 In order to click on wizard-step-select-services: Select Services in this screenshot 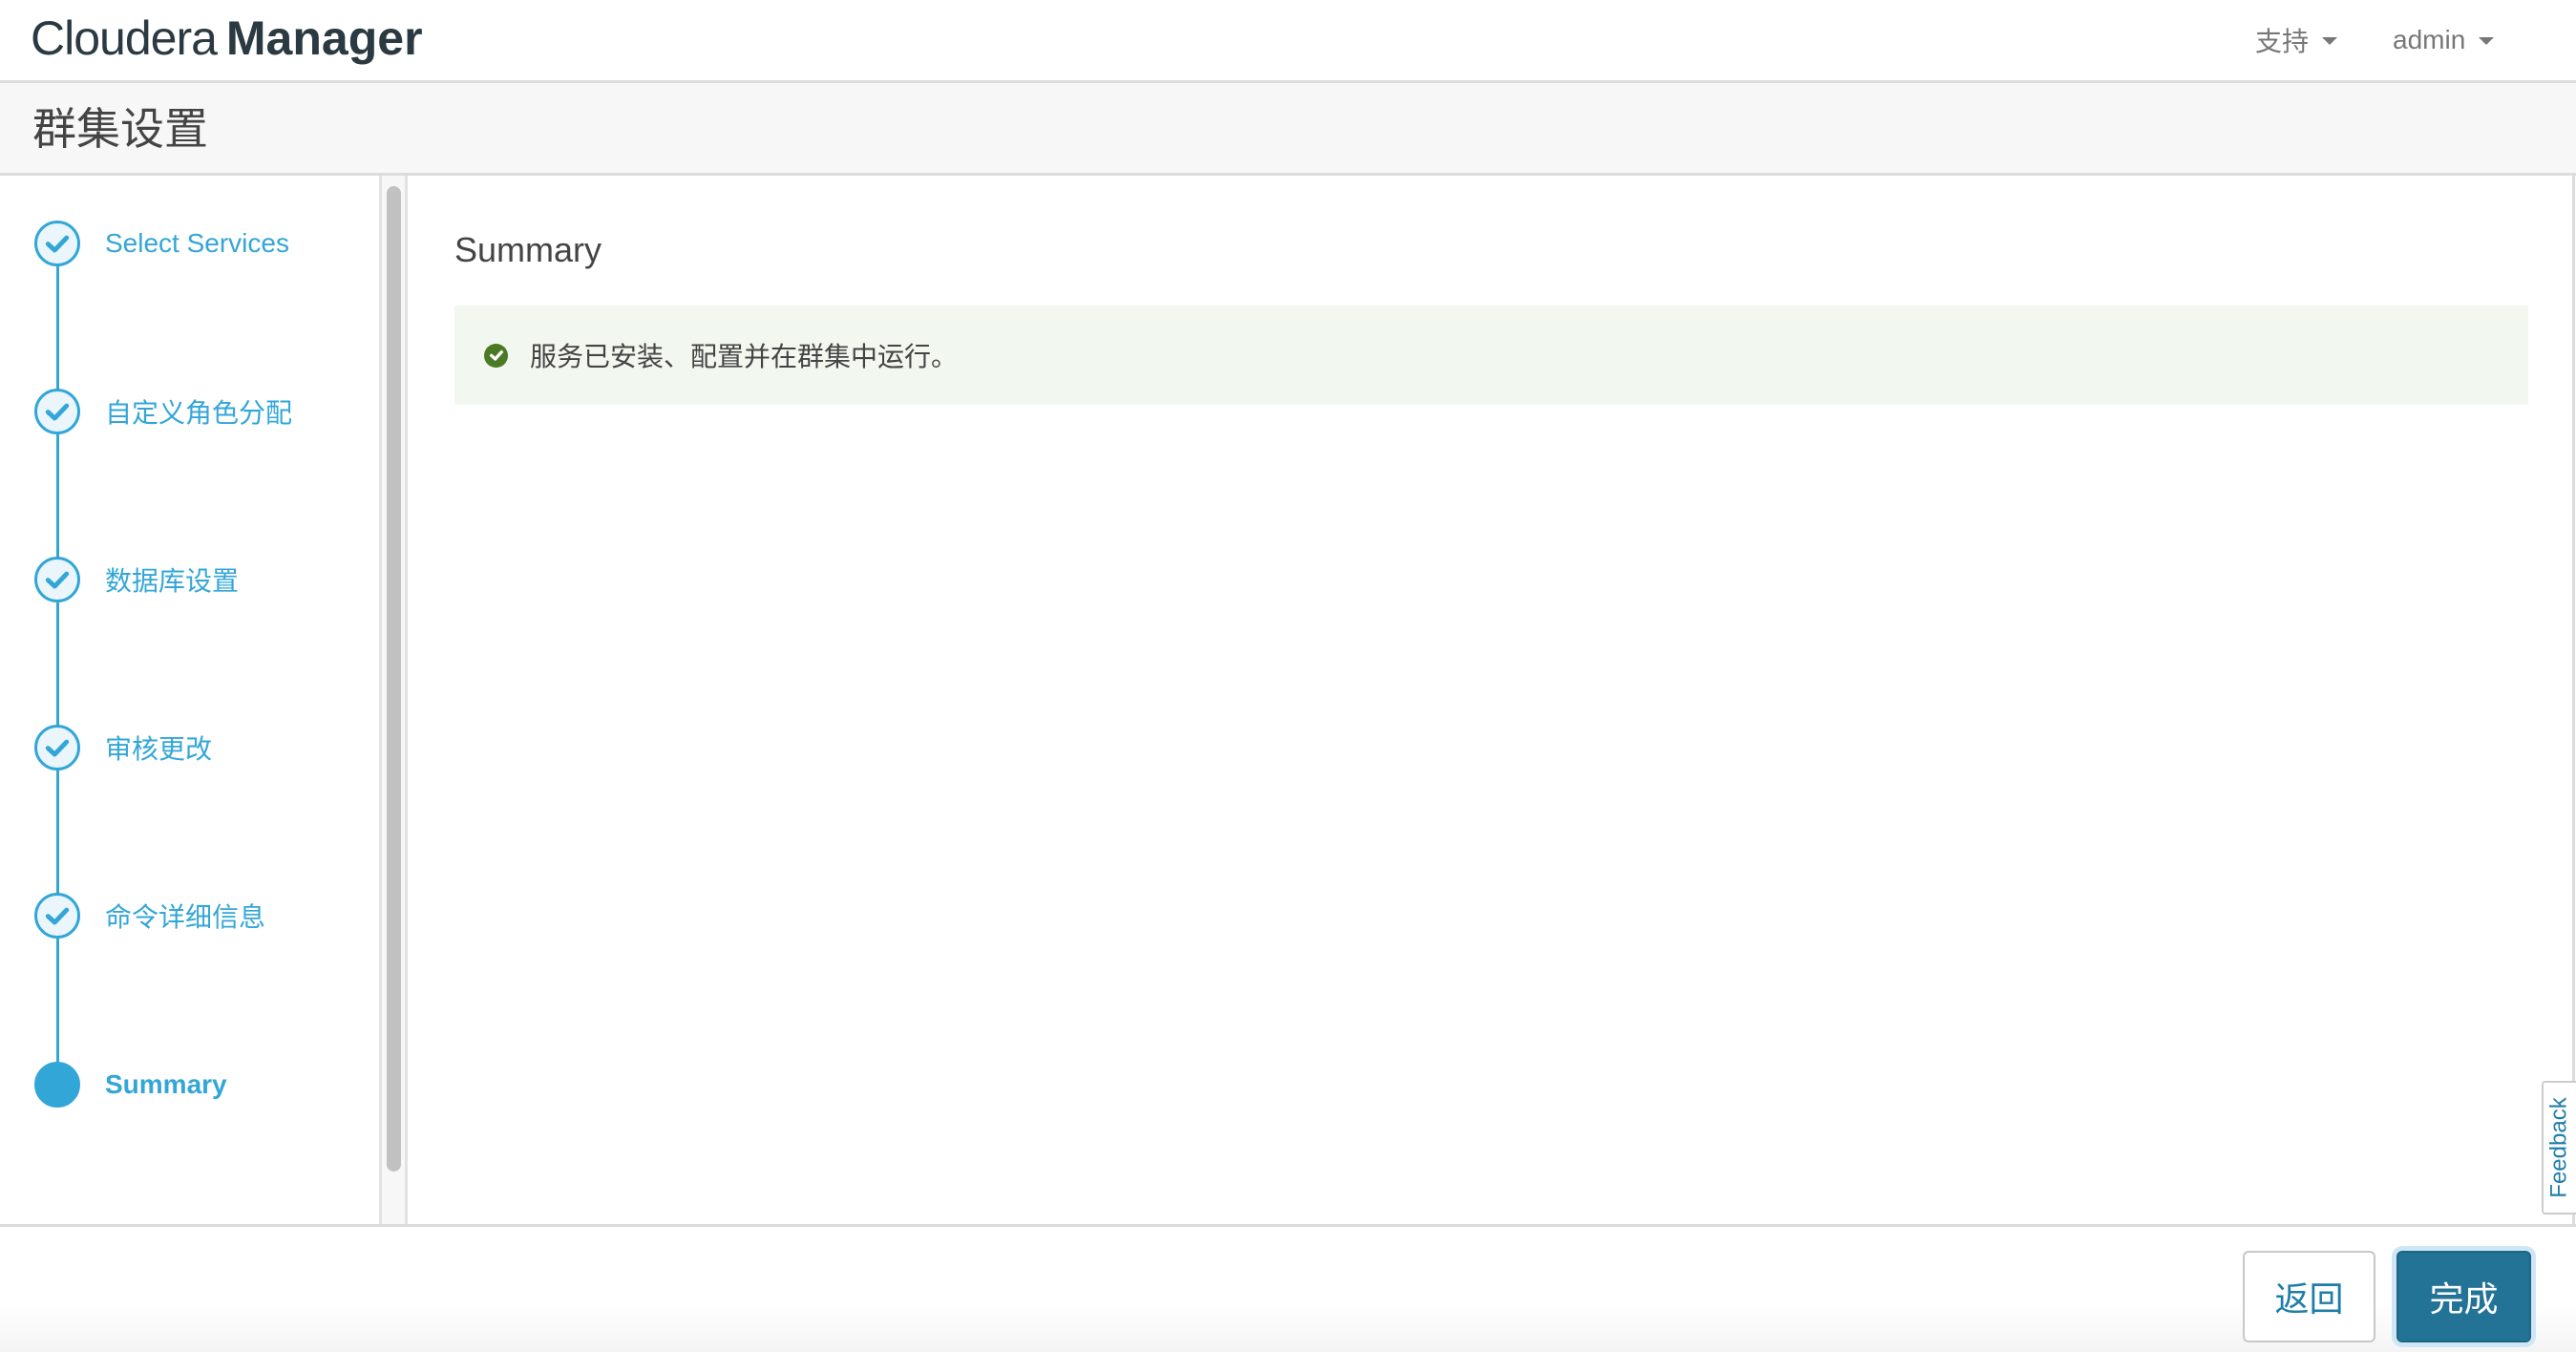, I will do `click(161, 243)`.